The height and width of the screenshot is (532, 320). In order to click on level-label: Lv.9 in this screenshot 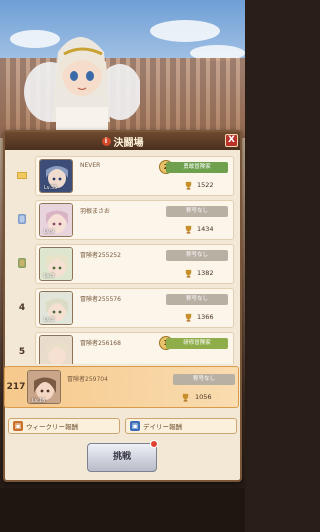, I will do `click(49, 232)`.